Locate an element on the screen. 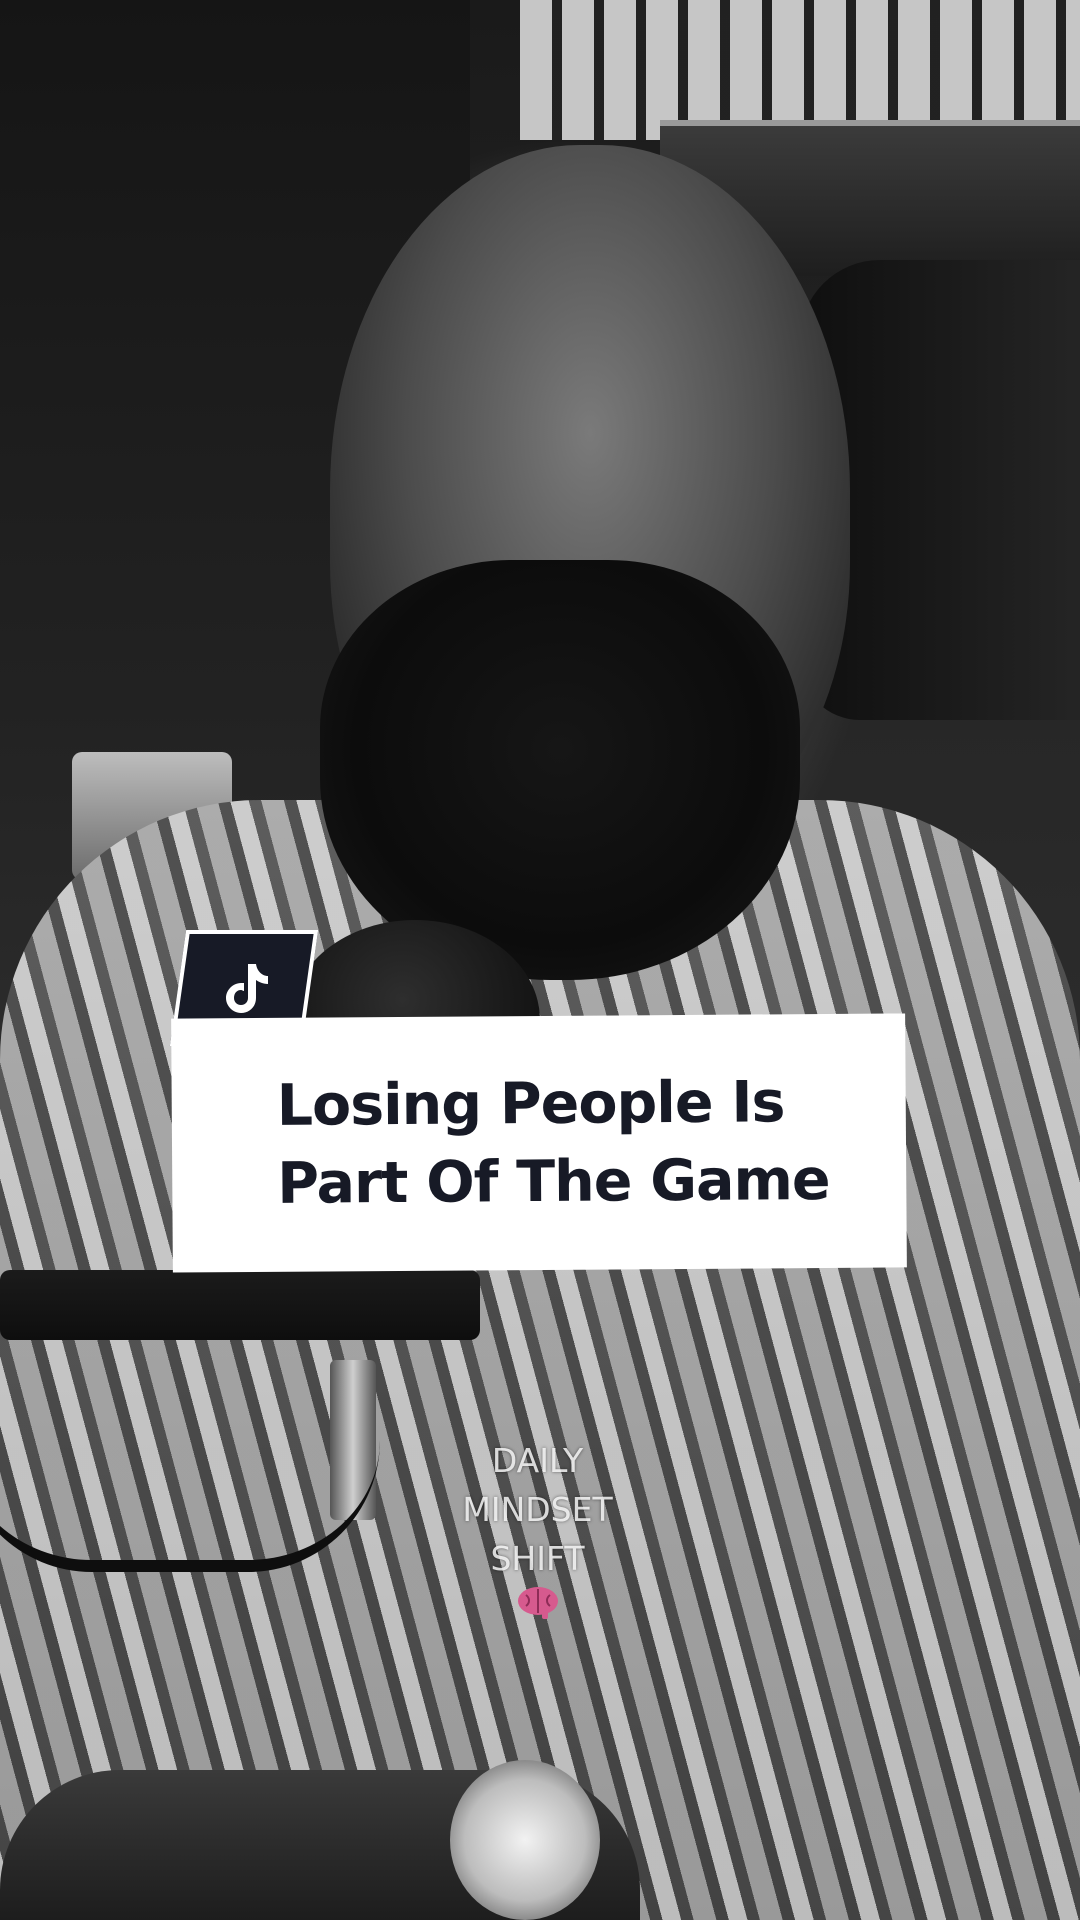 The width and height of the screenshot is (1080, 1920). title-card: Losing People Is Part Of The Game is located at coordinates (539, 1143).